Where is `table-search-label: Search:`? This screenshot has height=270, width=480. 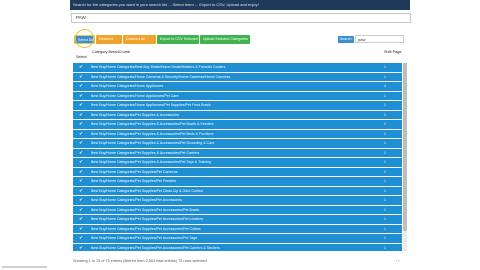 table-search-label: Search: is located at coordinates (346, 39).